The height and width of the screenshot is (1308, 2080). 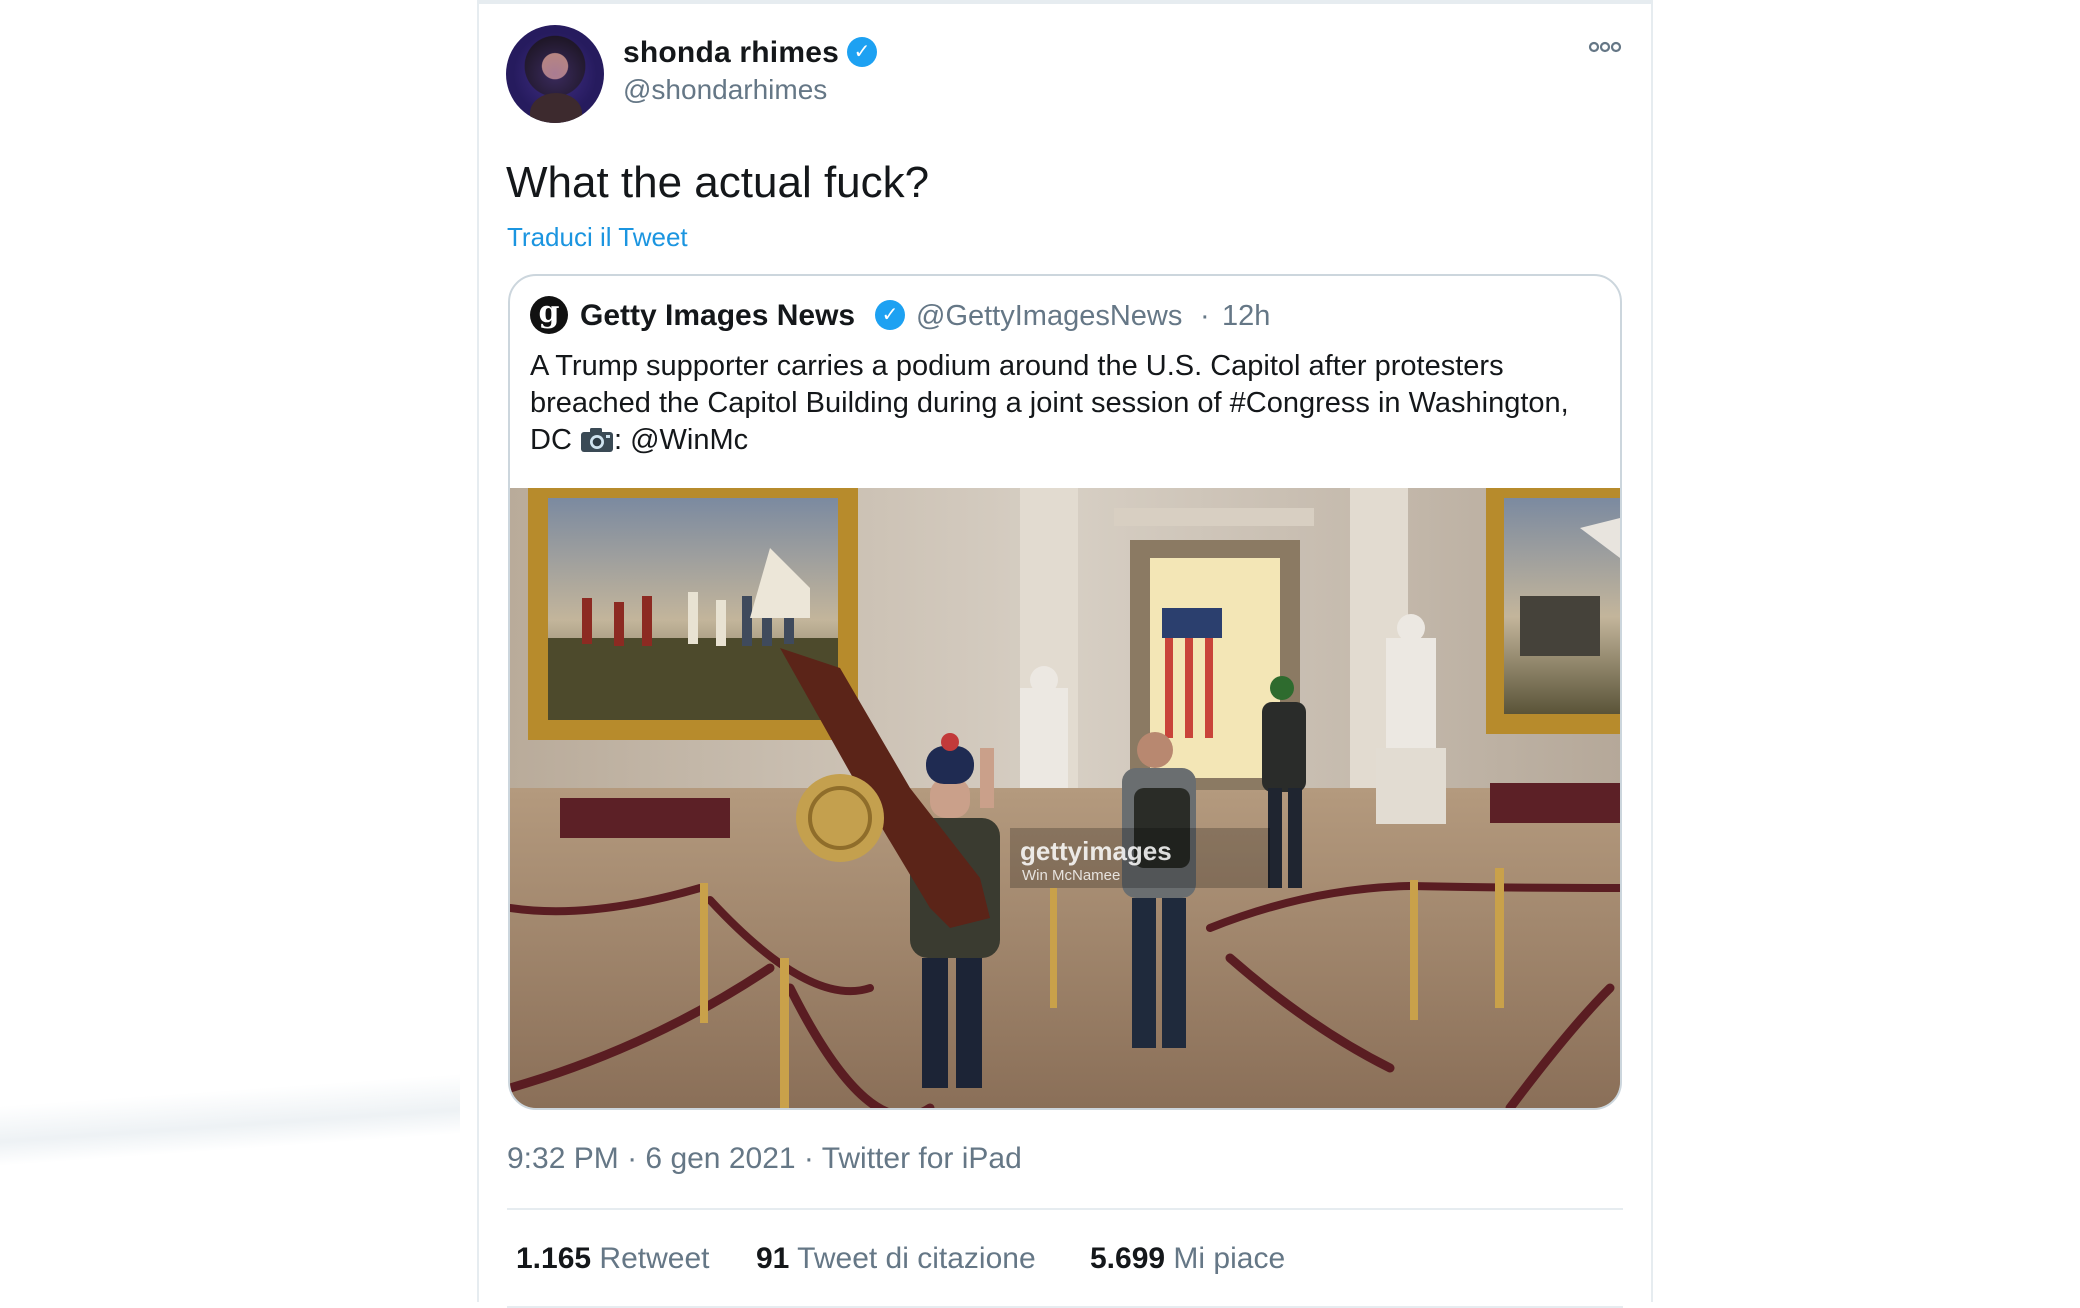 I want to click on painting-right, so click(x=1553, y=611).